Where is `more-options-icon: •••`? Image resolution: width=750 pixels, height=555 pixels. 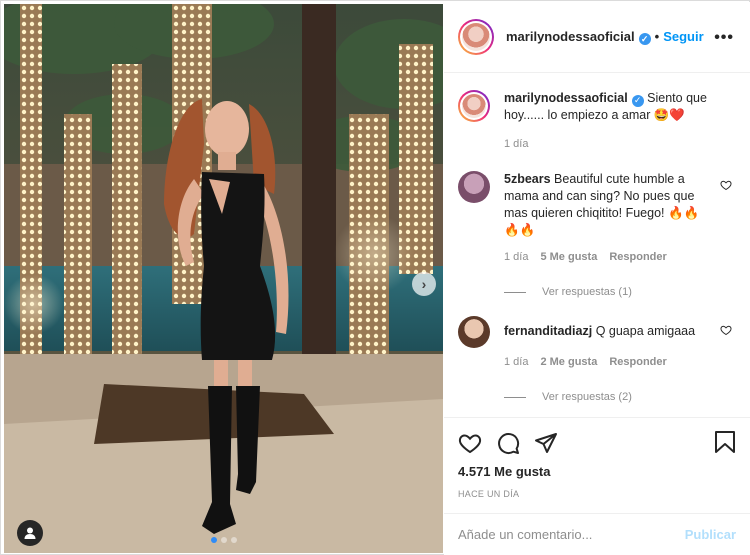 more-options-icon: ••• is located at coordinates (724, 38).